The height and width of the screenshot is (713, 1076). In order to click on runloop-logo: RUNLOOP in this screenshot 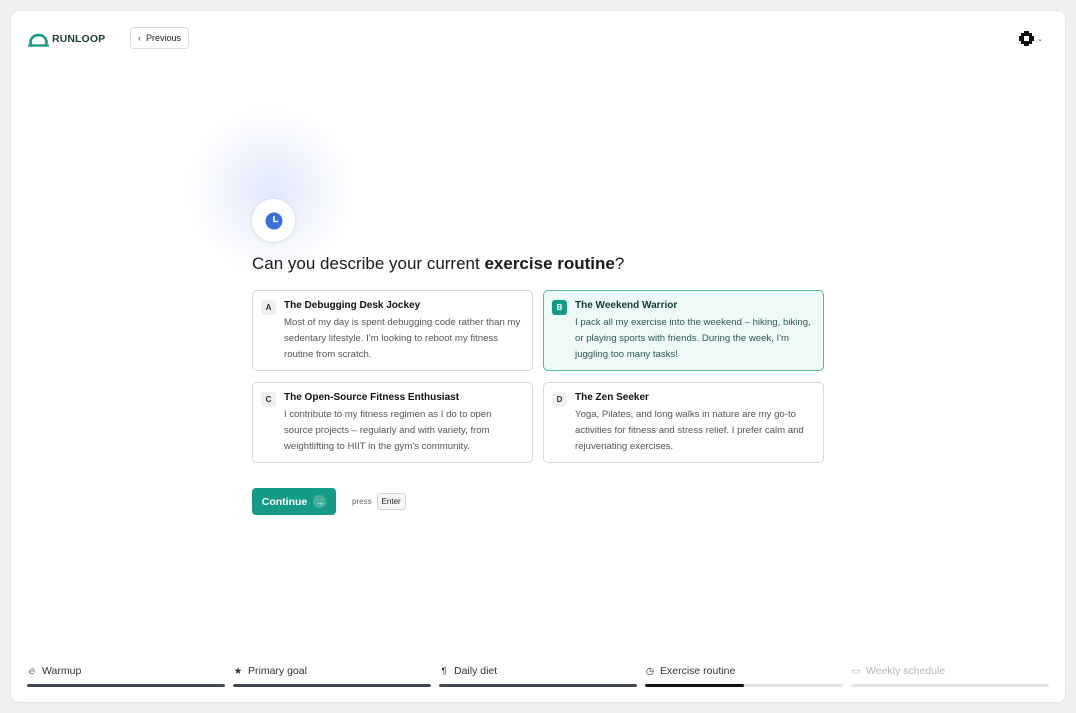, I will do `click(66, 38)`.